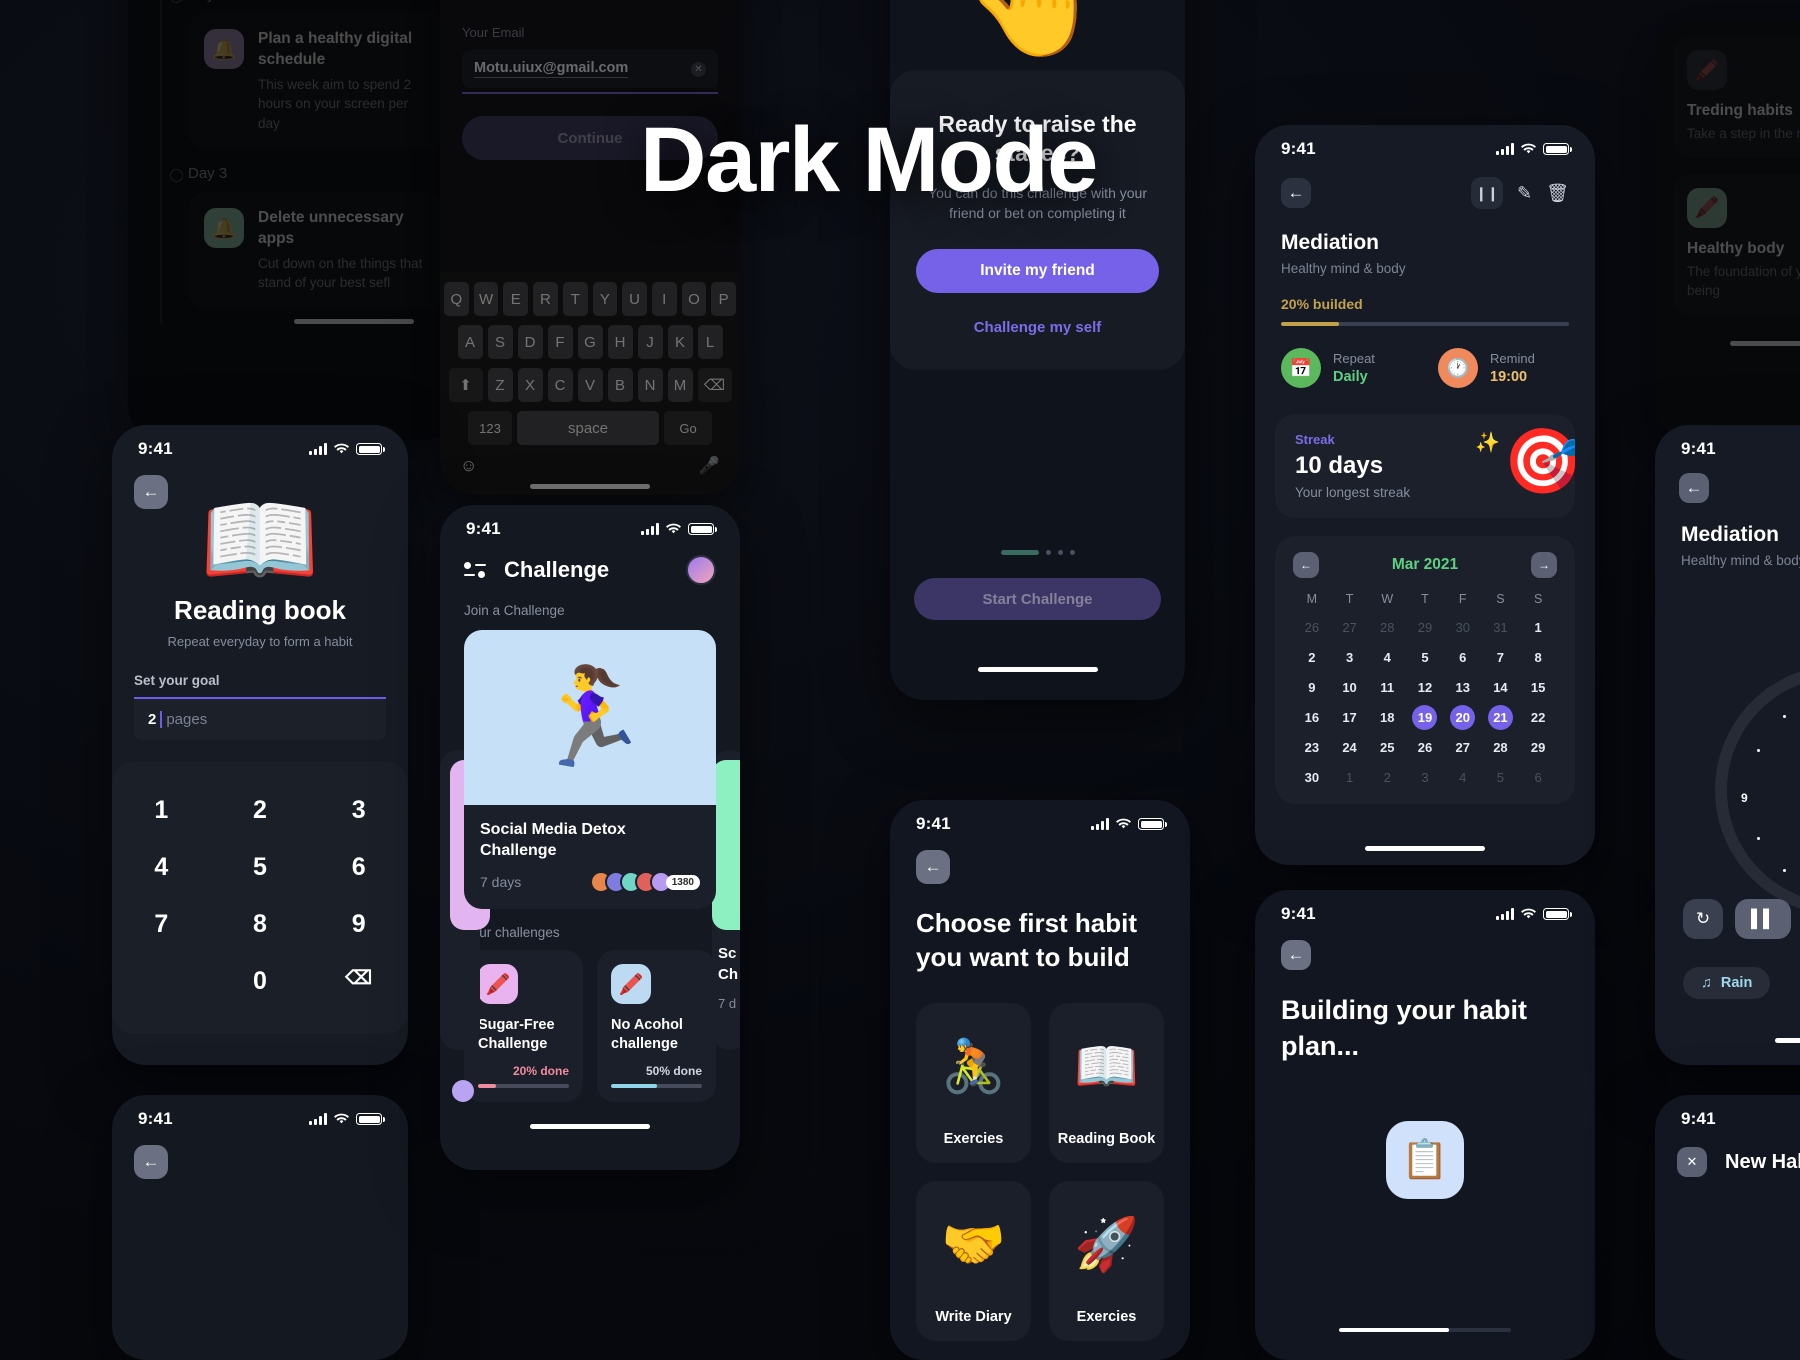 The height and width of the screenshot is (1360, 1800). Describe the element at coordinates (523, 1026) in the screenshot. I see `challenge-card: 🖍️ Sugar-Free Challenge 20% done` at that location.